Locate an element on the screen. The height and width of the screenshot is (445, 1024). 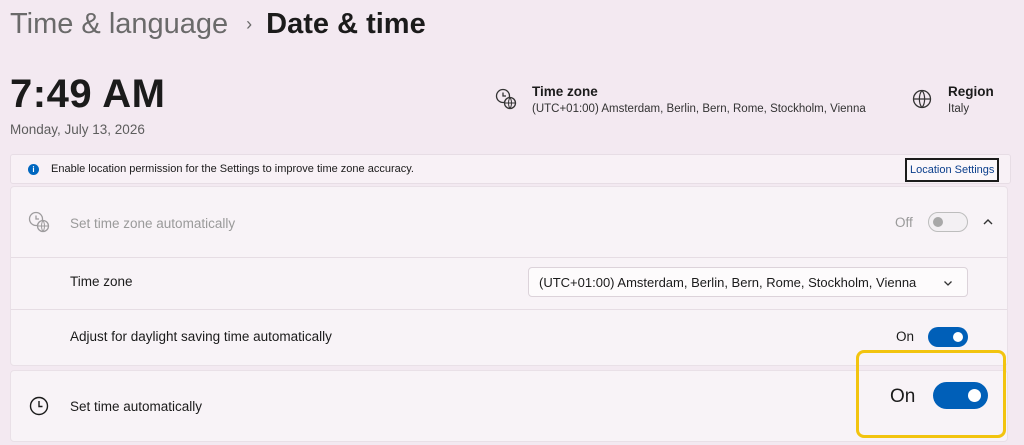
auto-timezone-label: Set time zone automatically is located at coordinates (153, 223).